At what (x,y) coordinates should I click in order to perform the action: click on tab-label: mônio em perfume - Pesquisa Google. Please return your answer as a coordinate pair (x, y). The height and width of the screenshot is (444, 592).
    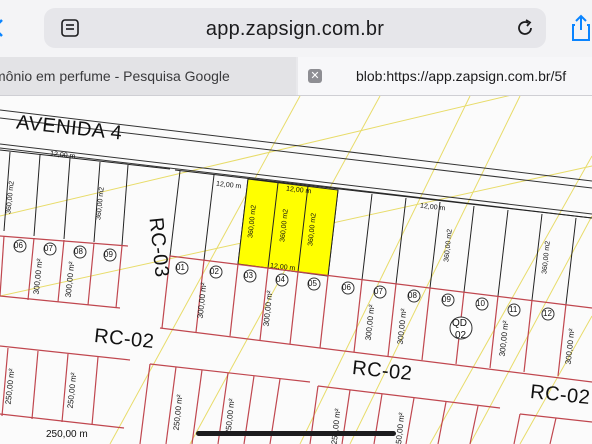
    Looking at the image, I should click on (115, 76).